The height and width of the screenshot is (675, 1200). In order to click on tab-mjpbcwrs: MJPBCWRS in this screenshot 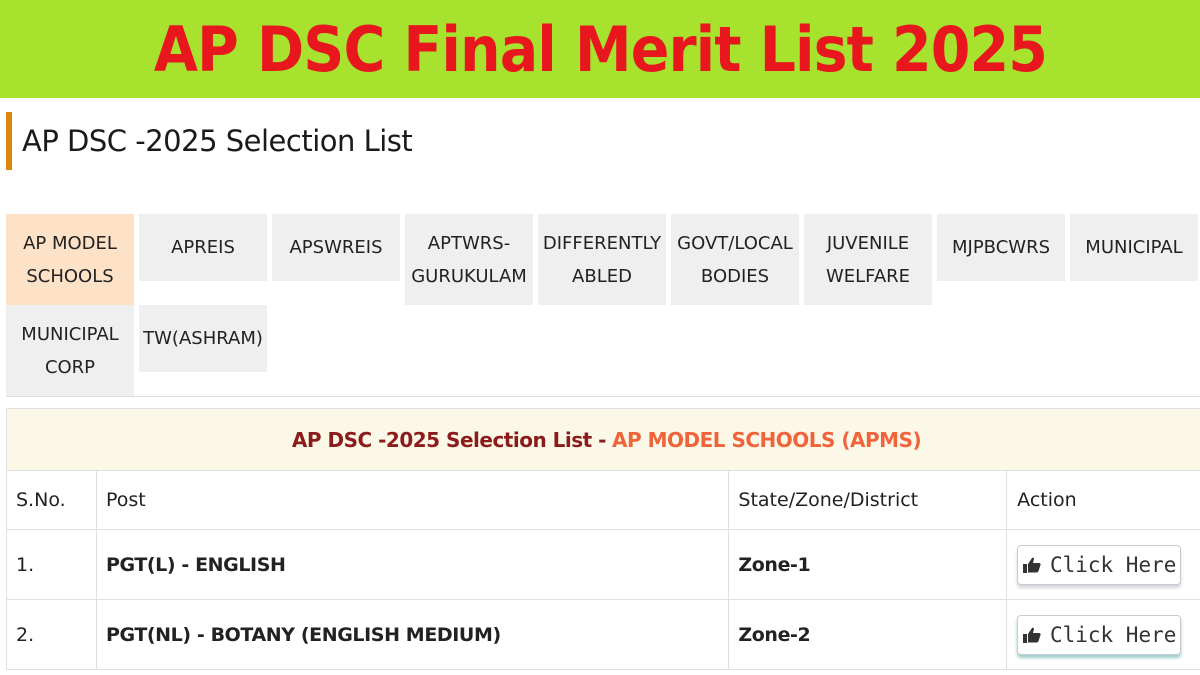, I will do `click(1001, 247)`.